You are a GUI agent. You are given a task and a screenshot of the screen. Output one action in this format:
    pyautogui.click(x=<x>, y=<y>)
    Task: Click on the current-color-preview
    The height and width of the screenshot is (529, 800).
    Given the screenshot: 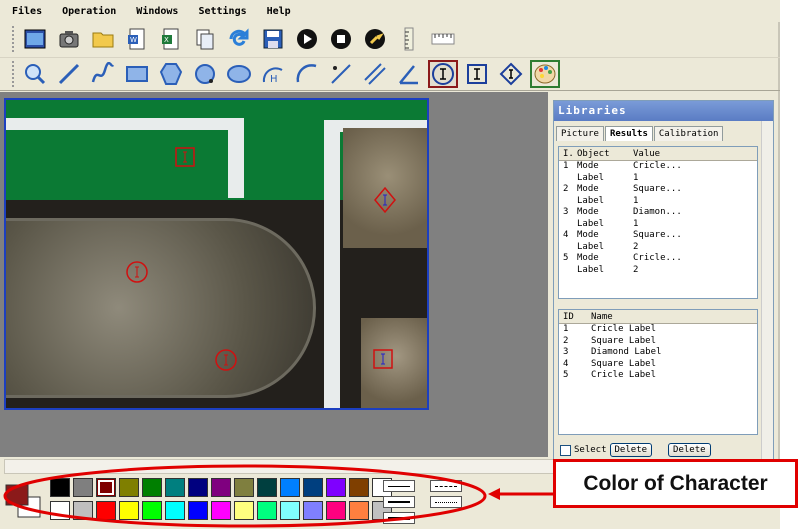 What is the action you would take?
    pyautogui.click(x=23, y=501)
    